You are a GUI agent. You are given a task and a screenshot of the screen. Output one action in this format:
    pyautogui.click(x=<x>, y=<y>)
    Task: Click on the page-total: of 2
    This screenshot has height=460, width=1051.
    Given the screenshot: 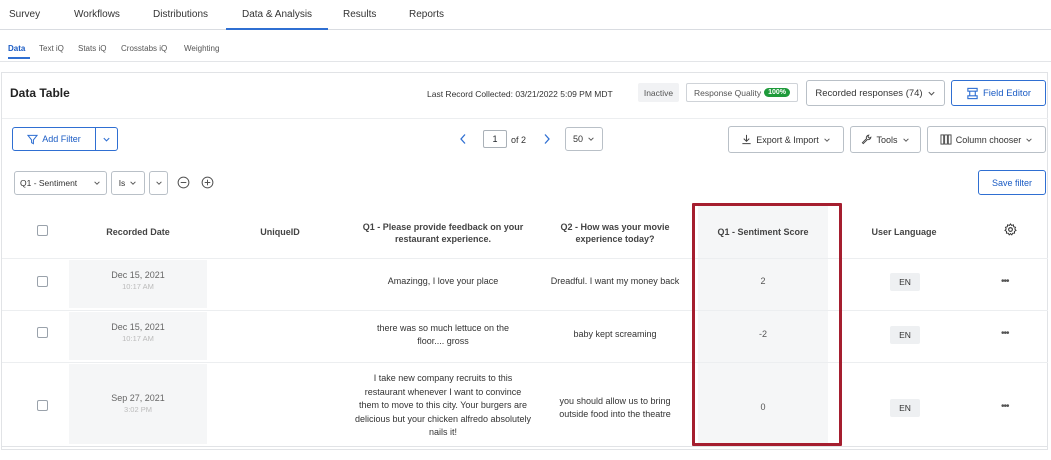 What is the action you would take?
    pyautogui.click(x=519, y=140)
    